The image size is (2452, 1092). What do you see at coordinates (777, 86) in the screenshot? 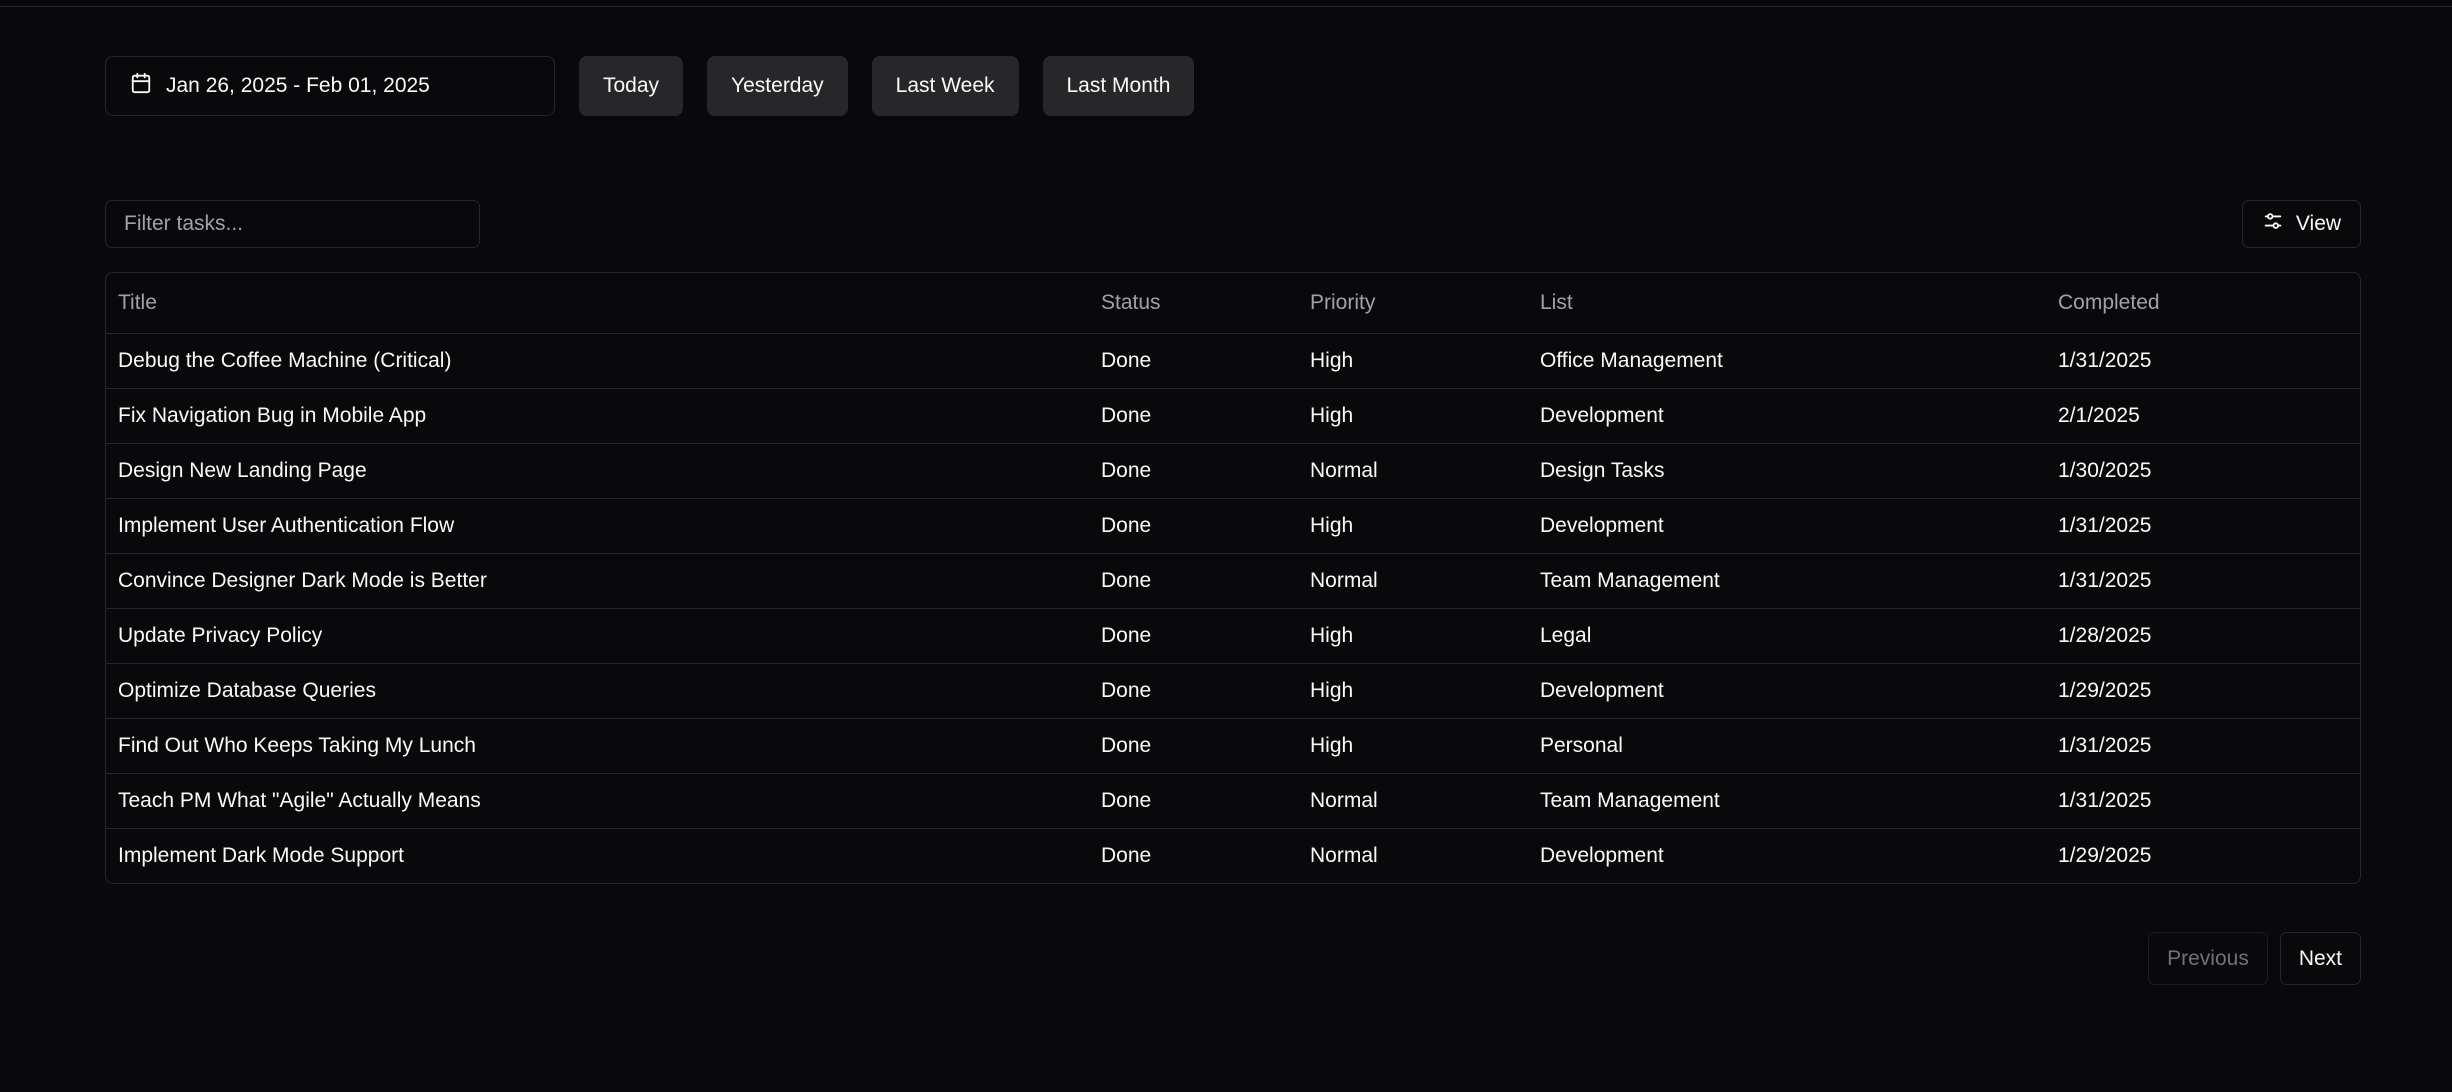
I see `preset-yesterday-button: Yesterday` at bounding box center [777, 86].